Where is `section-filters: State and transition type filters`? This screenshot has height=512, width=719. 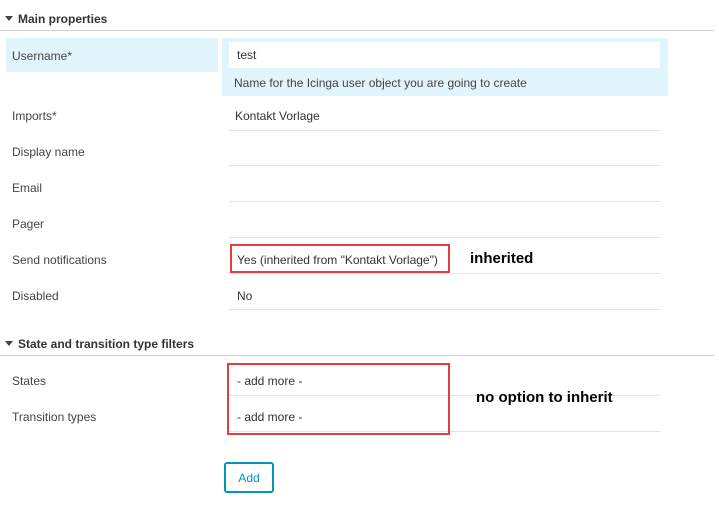
section-filters: State and transition type filters is located at coordinates (357, 344).